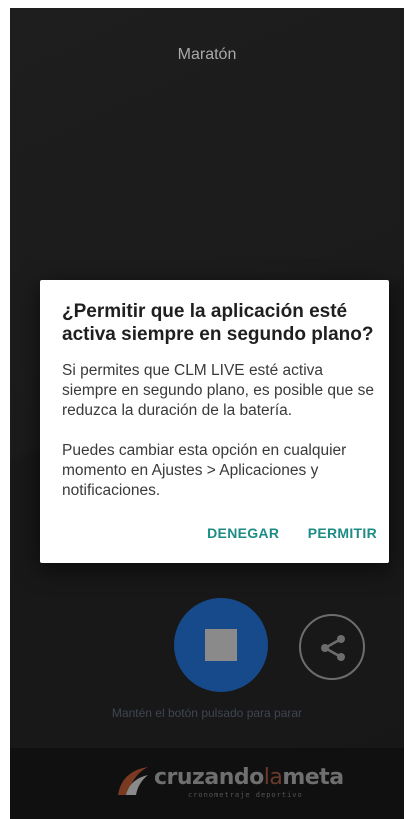 This screenshot has height=819, width=414. I want to click on stop-square-icon, so click(221, 645).